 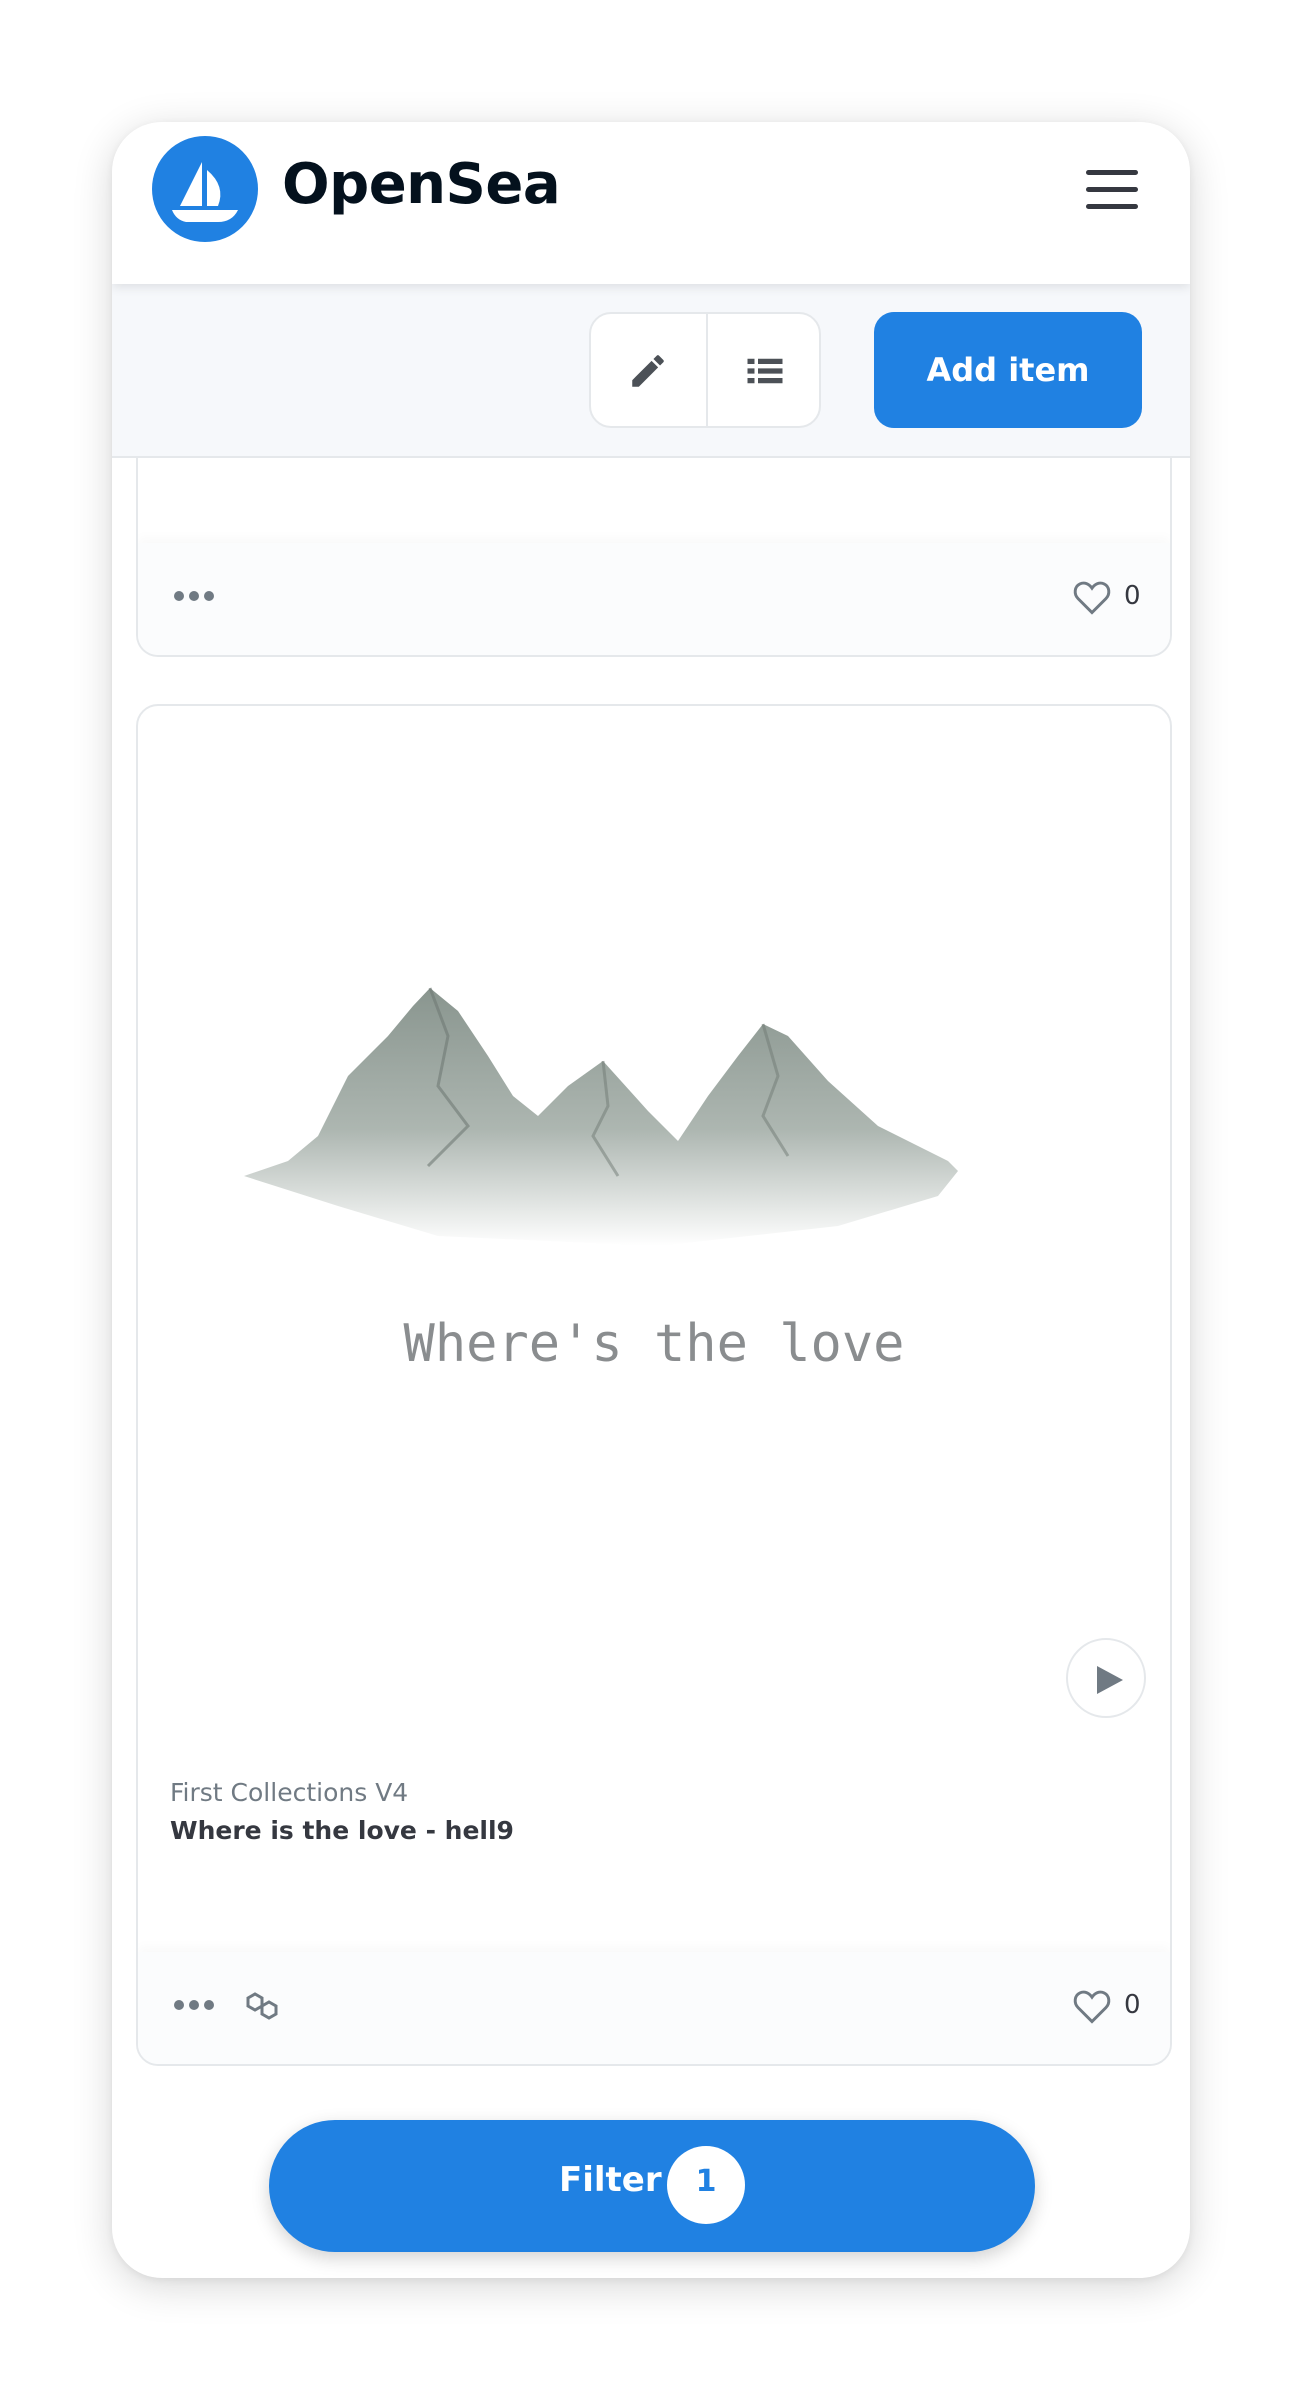 I want to click on view-toggle, so click(x=705, y=370).